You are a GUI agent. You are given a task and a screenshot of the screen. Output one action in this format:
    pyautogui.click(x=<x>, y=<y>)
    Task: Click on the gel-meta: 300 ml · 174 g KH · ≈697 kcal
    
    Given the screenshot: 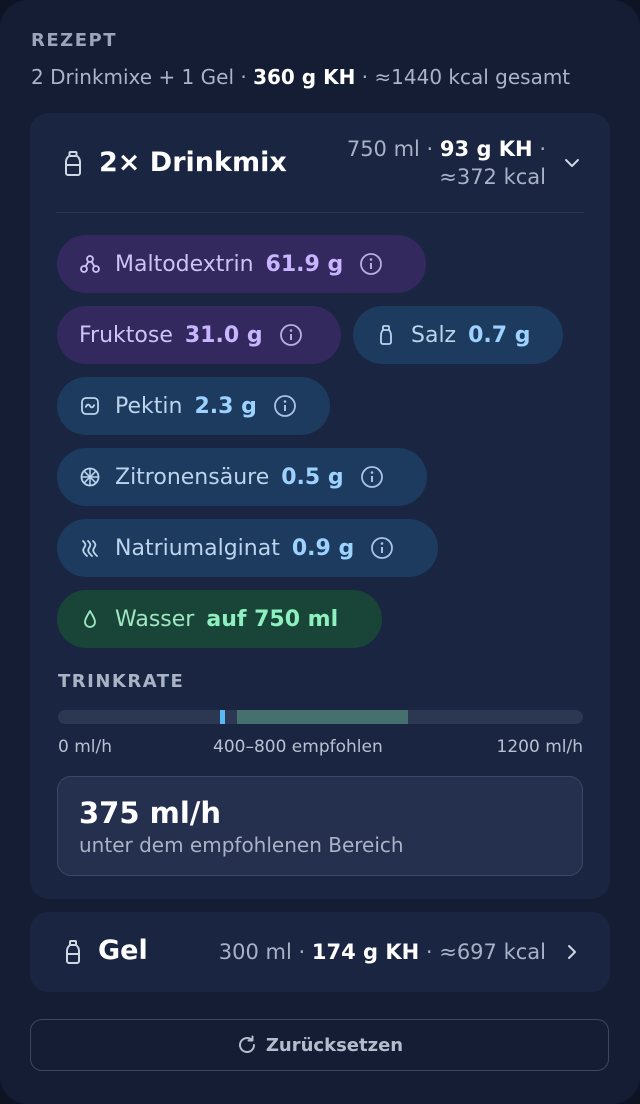 What is the action you would take?
    pyautogui.click(x=382, y=952)
    